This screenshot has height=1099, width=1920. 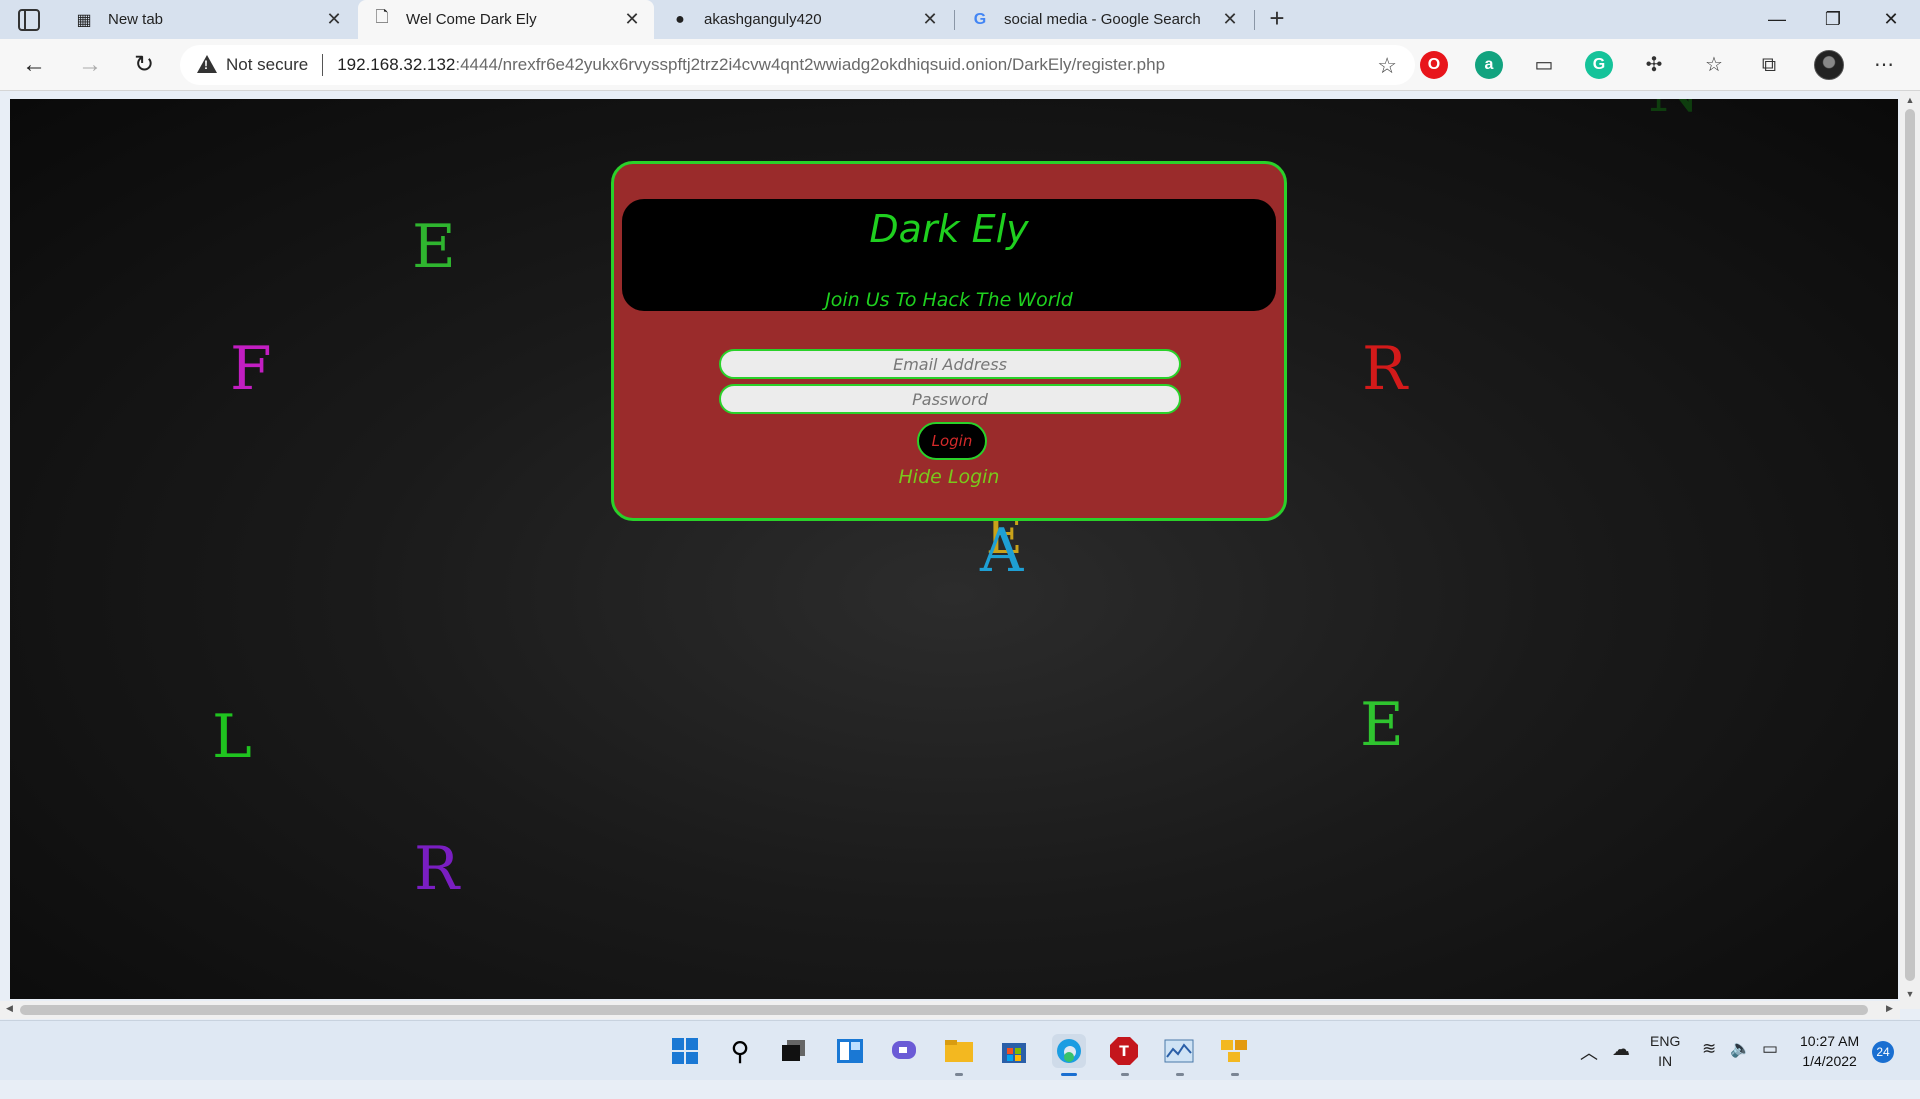 I want to click on collections-icon: ⧉, so click(x=1769, y=65).